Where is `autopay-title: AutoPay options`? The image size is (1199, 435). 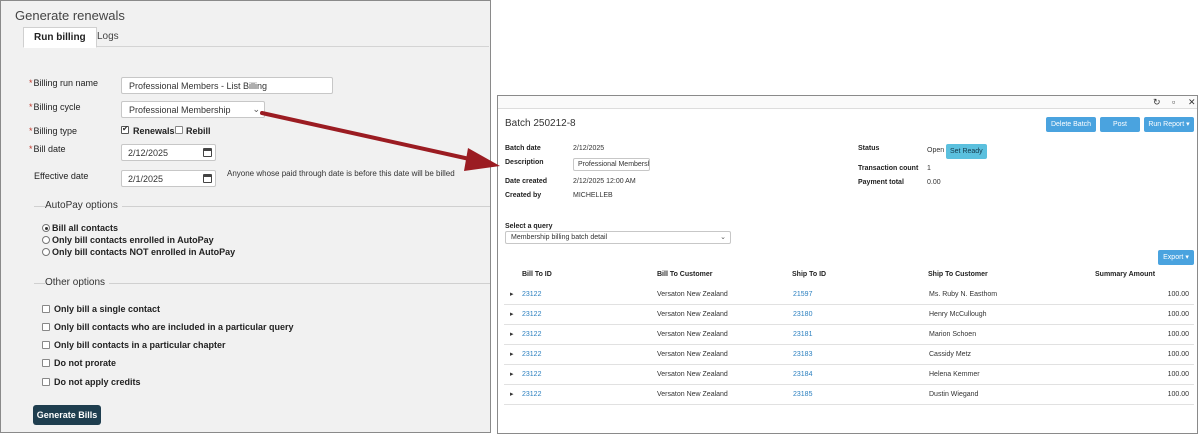 autopay-title: AutoPay options is located at coordinates (83, 205).